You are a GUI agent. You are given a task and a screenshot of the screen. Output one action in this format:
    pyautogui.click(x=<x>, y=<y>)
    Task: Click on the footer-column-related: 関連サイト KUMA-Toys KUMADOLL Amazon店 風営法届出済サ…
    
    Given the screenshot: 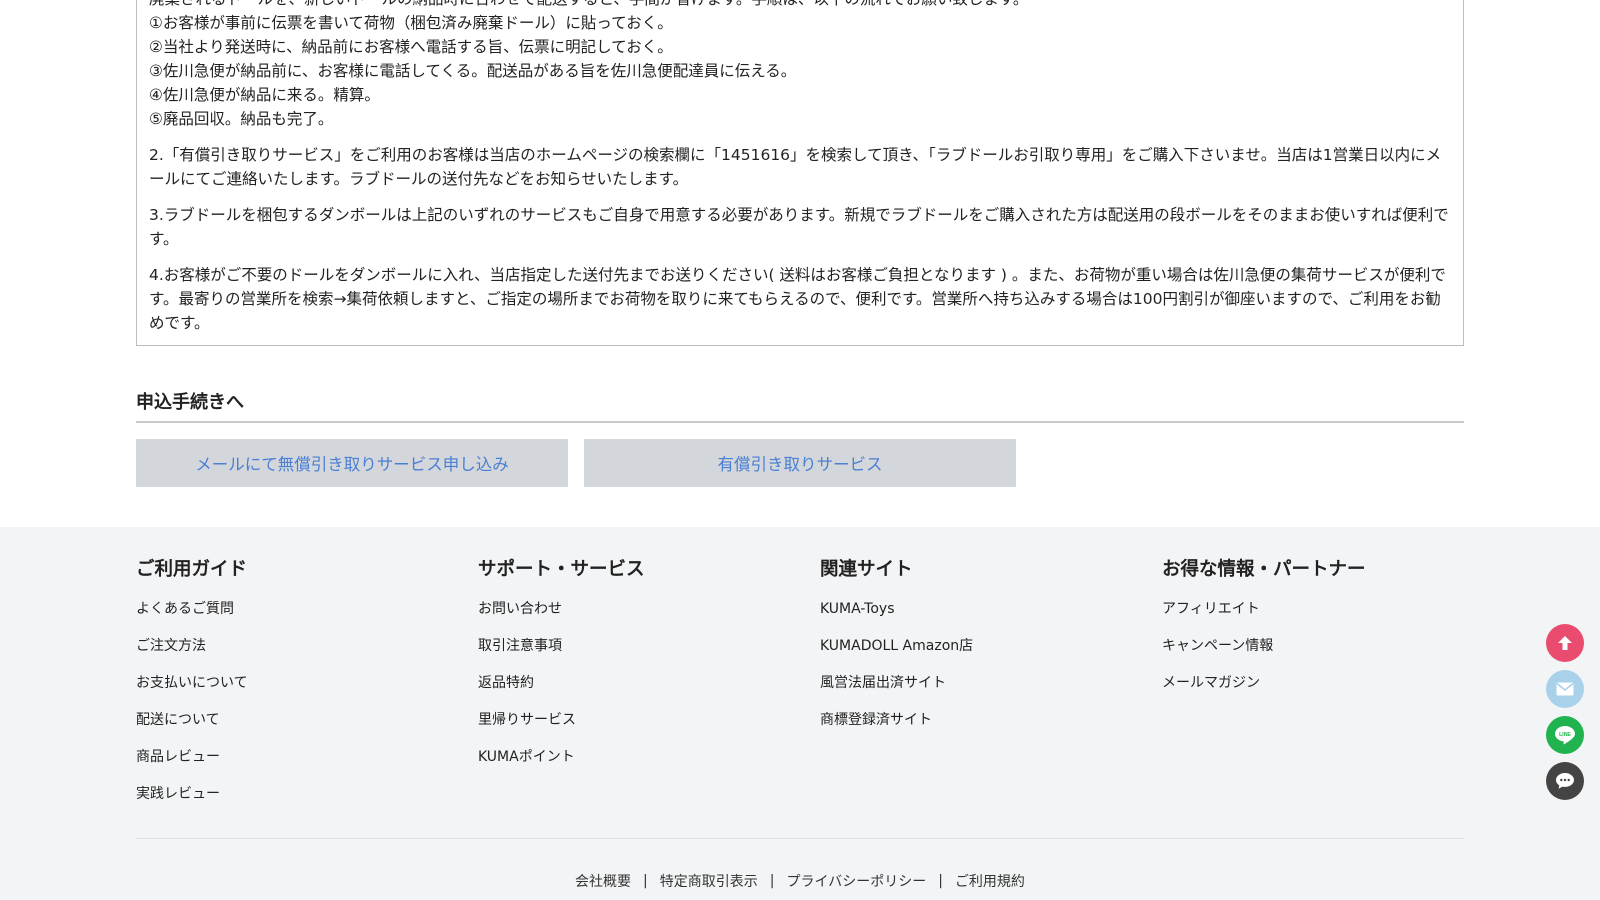 What is the action you would take?
    pyautogui.click(x=980, y=652)
    